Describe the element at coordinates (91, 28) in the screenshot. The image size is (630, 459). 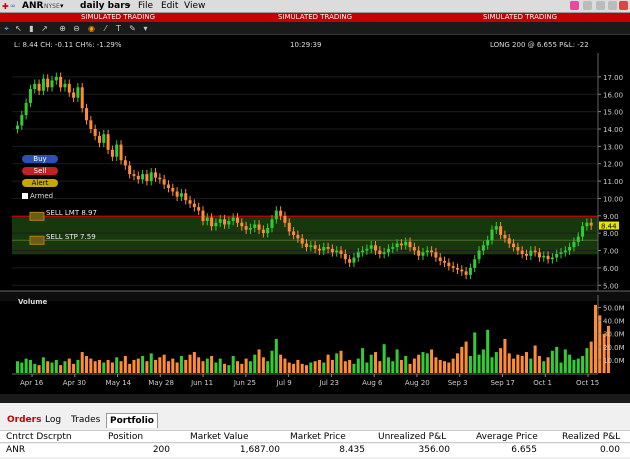
I see `target-icon: ◉` at that location.